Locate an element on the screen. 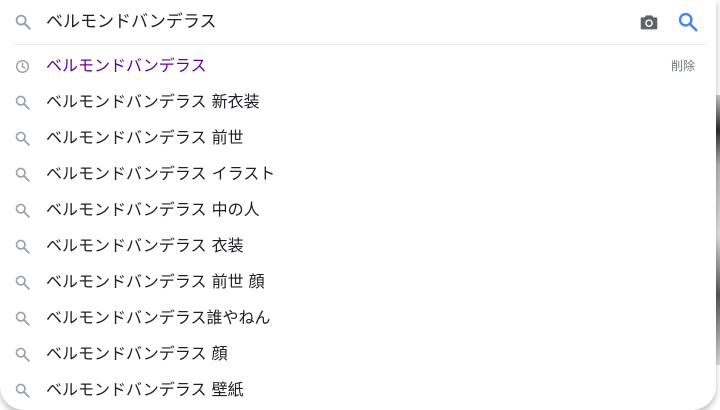 The width and height of the screenshot is (720, 410). suggestion-item: ベルモンドバンデラス 顔 is located at coordinates (358, 354).